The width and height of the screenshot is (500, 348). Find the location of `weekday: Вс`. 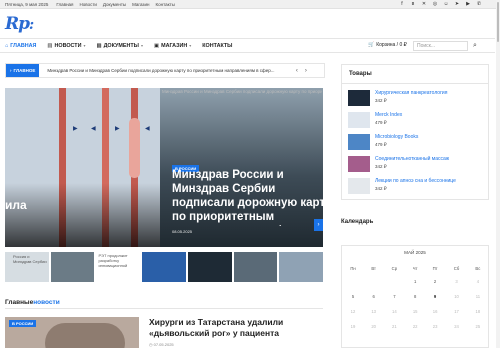

weekday: Вс is located at coordinates (478, 268).